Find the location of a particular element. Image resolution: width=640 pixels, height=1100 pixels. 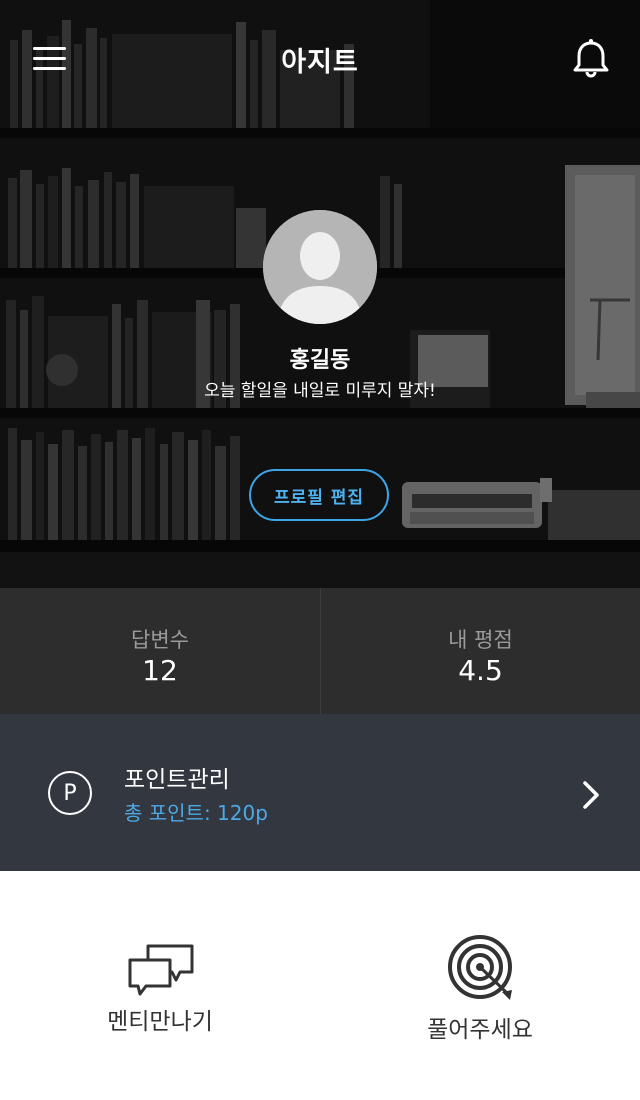

points-total: 총 포인트: 120p is located at coordinates (196, 813).